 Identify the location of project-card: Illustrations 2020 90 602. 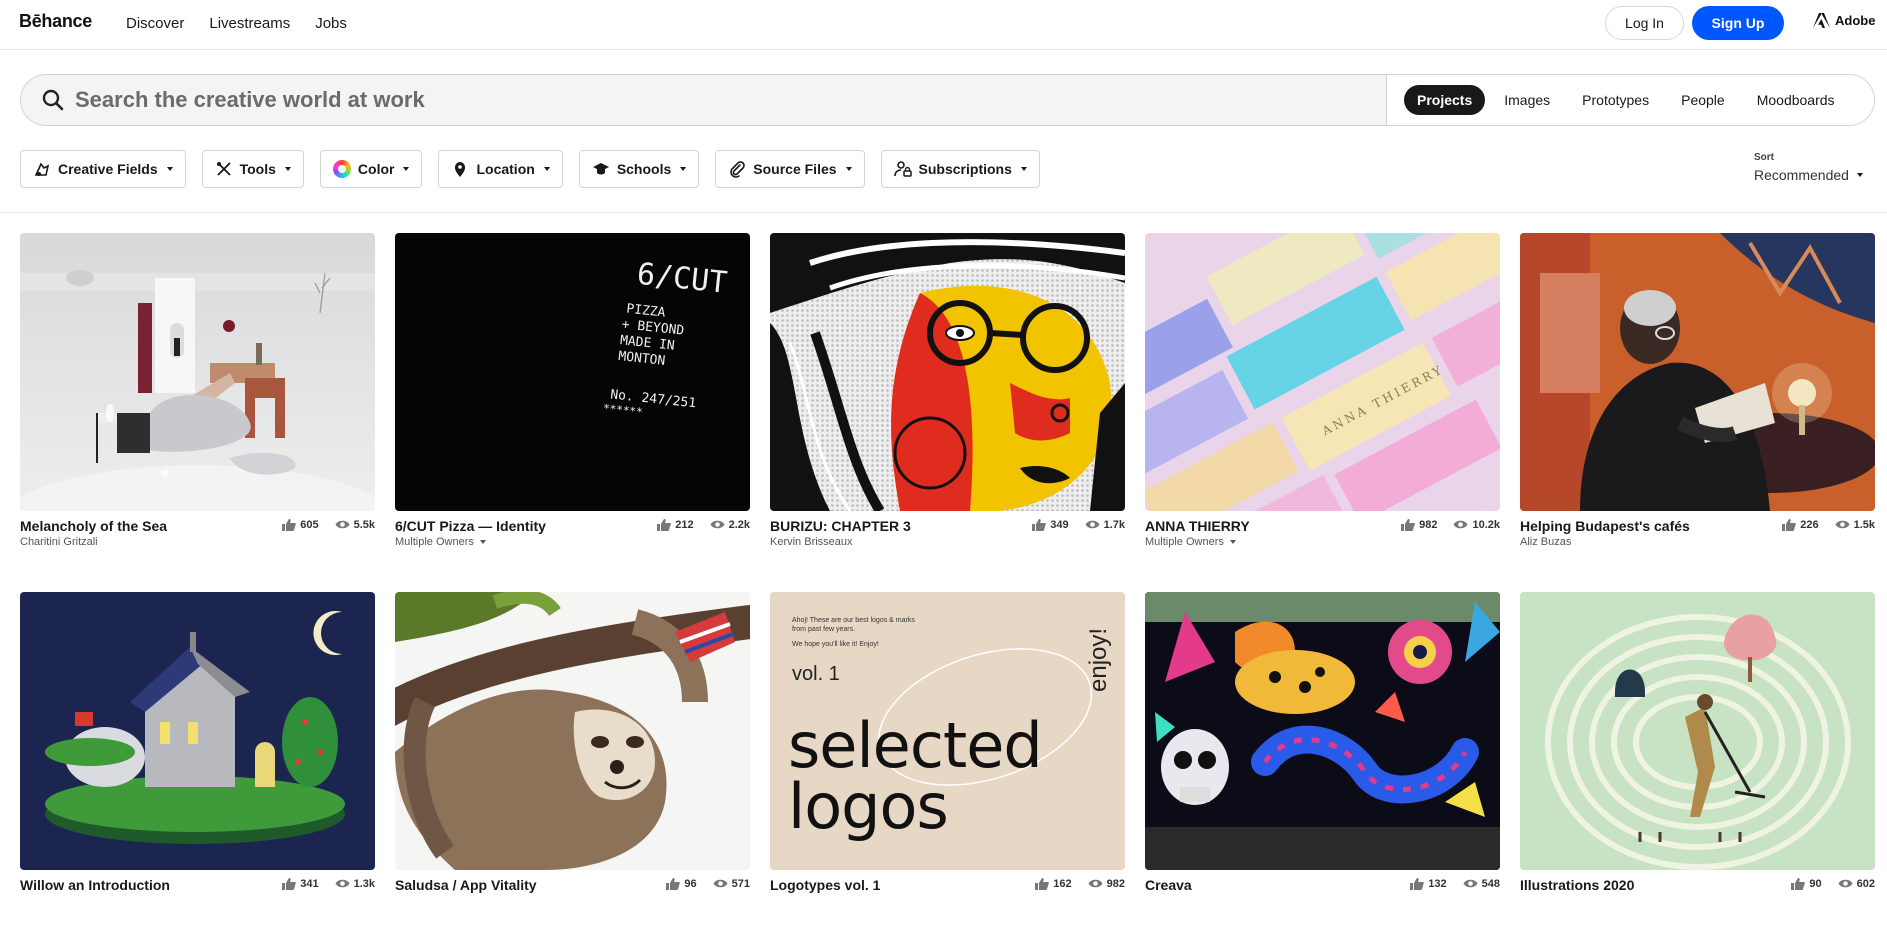
(1697, 771).